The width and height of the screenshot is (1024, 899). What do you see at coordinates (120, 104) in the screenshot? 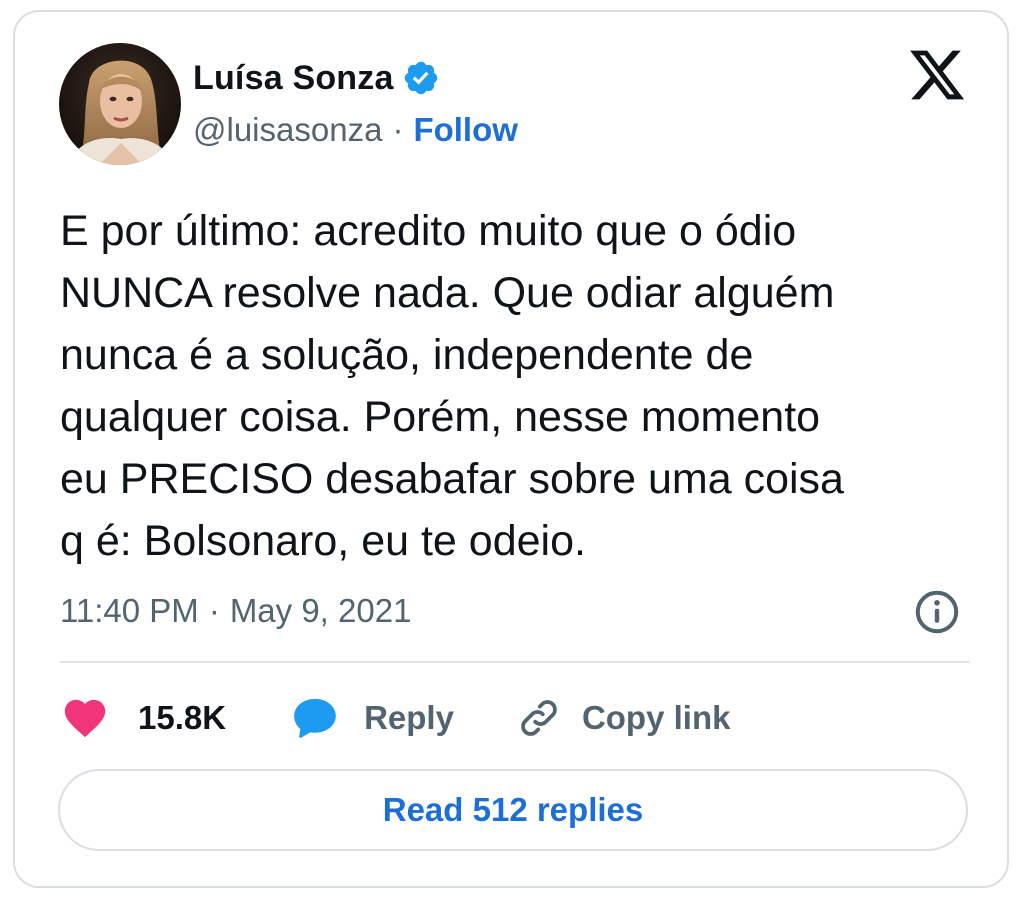
I see `avatar` at bounding box center [120, 104].